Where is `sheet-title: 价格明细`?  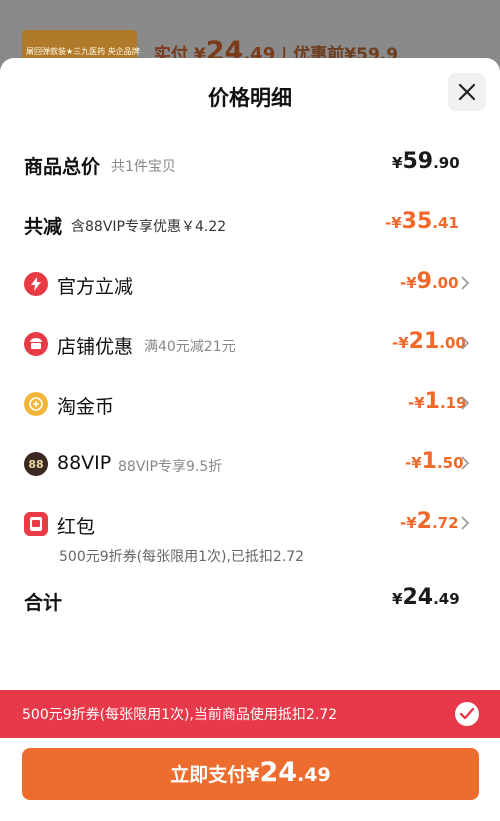 sheet-title: 价格明细 is located at coordinates (250, 98).